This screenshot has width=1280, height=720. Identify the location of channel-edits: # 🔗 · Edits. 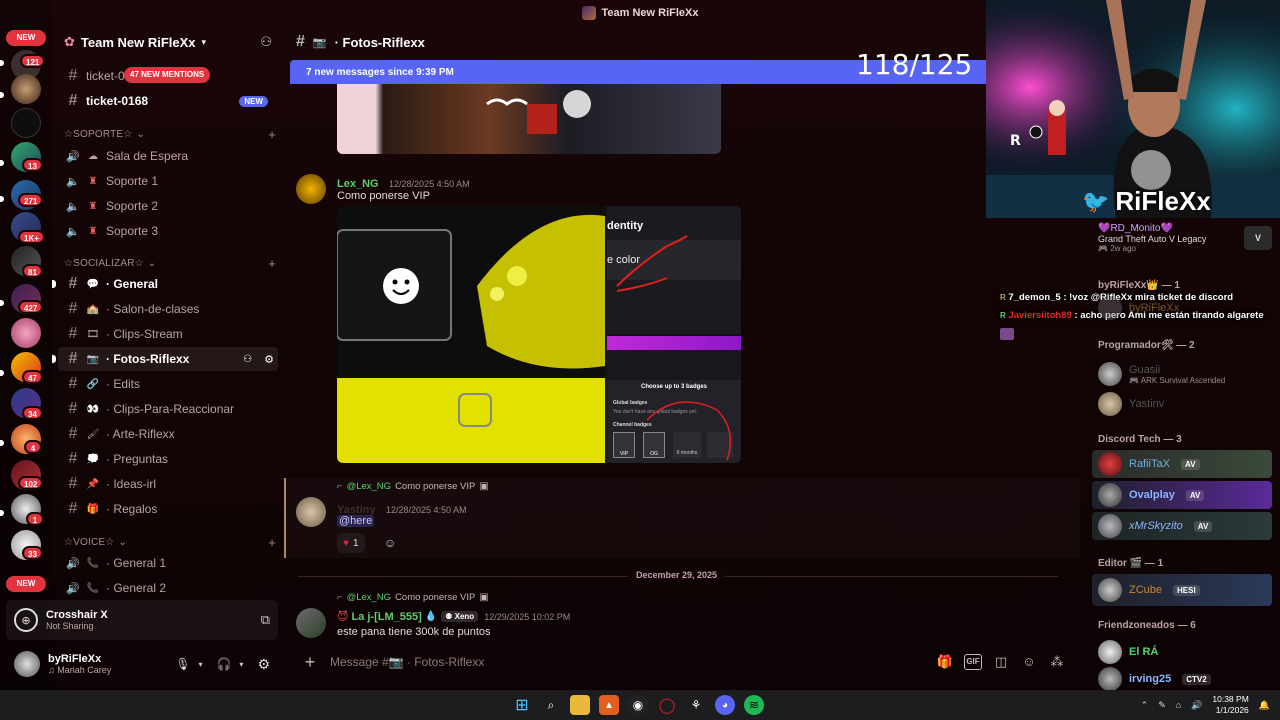
(168, 384).